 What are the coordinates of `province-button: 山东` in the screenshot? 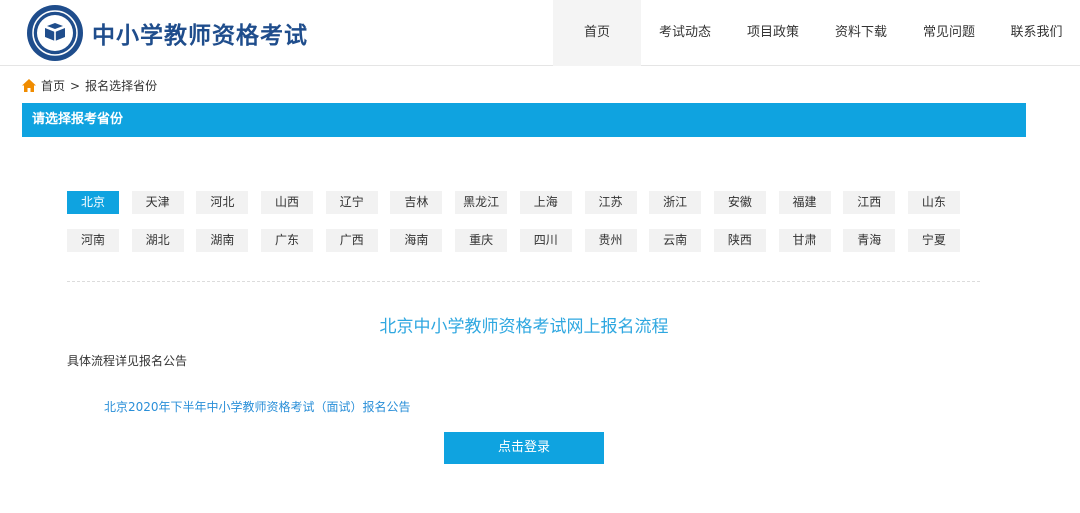 It's located at (933, 202).